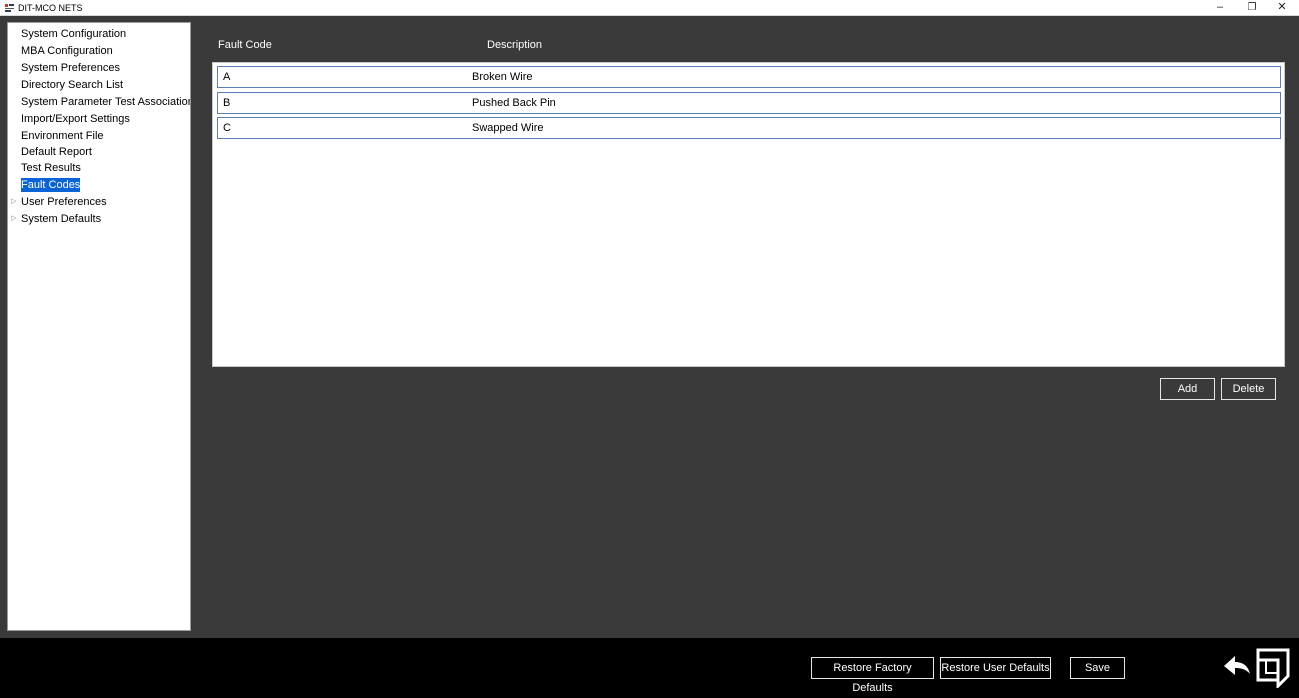 The width and height of the screenshot is (1299, 698). What do you see at coordinates (1187, 389) in the screenshot?
I see `add-button: Add` at bounding box center [1187, 389].